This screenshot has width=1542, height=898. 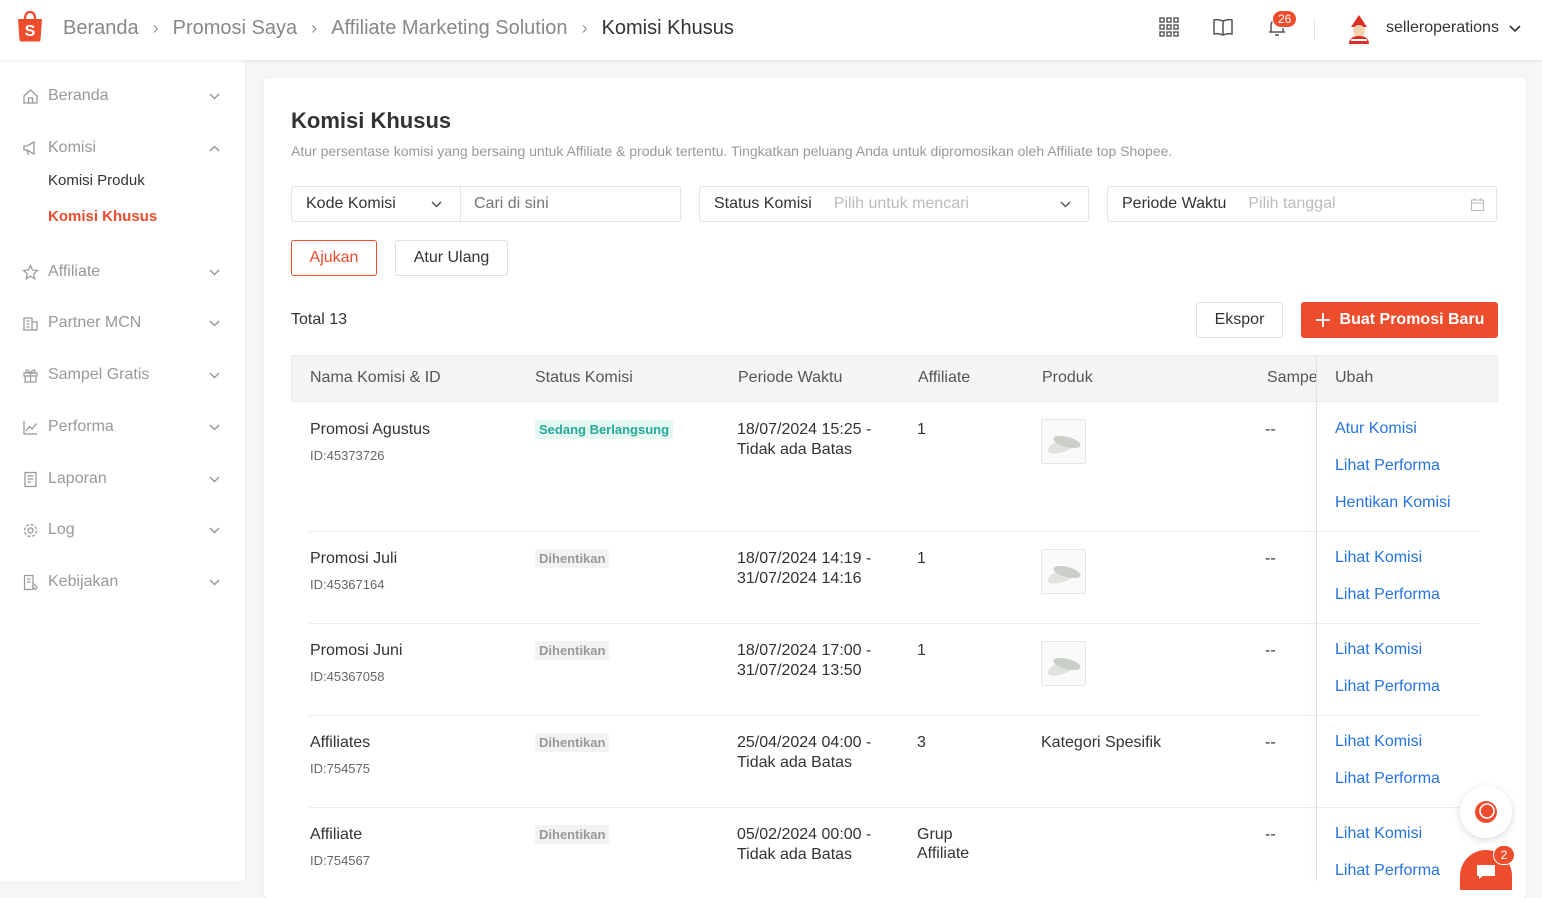 What do you see at coordinates (1399, 320) in the screenshot?
I see `create-promotion-button: Buat Promosi Baru` at bounding box center [1399, 320].